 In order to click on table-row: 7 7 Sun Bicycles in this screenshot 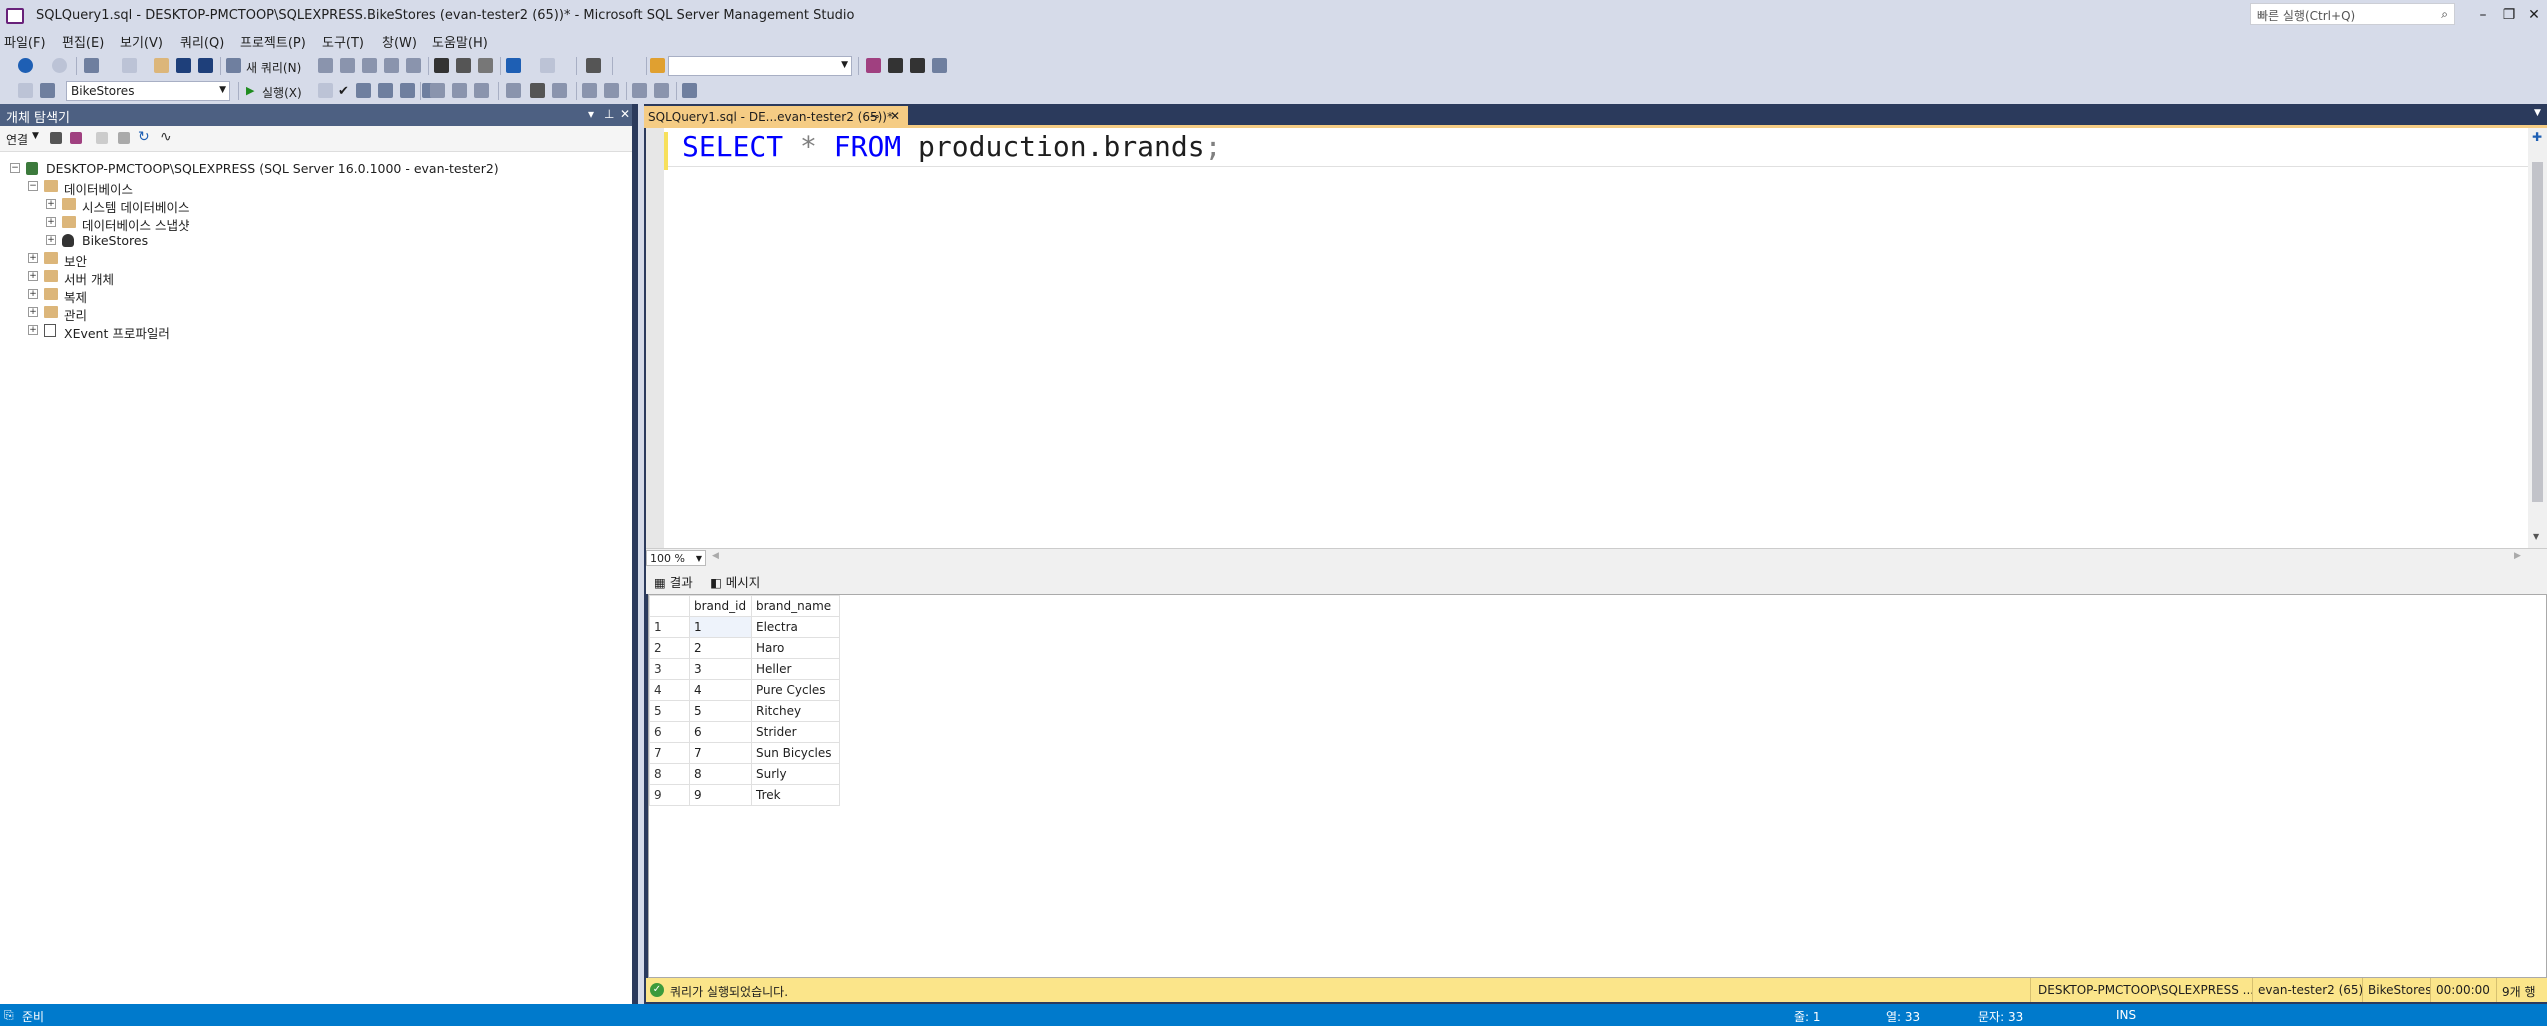, I will do `click(744, 753)`.